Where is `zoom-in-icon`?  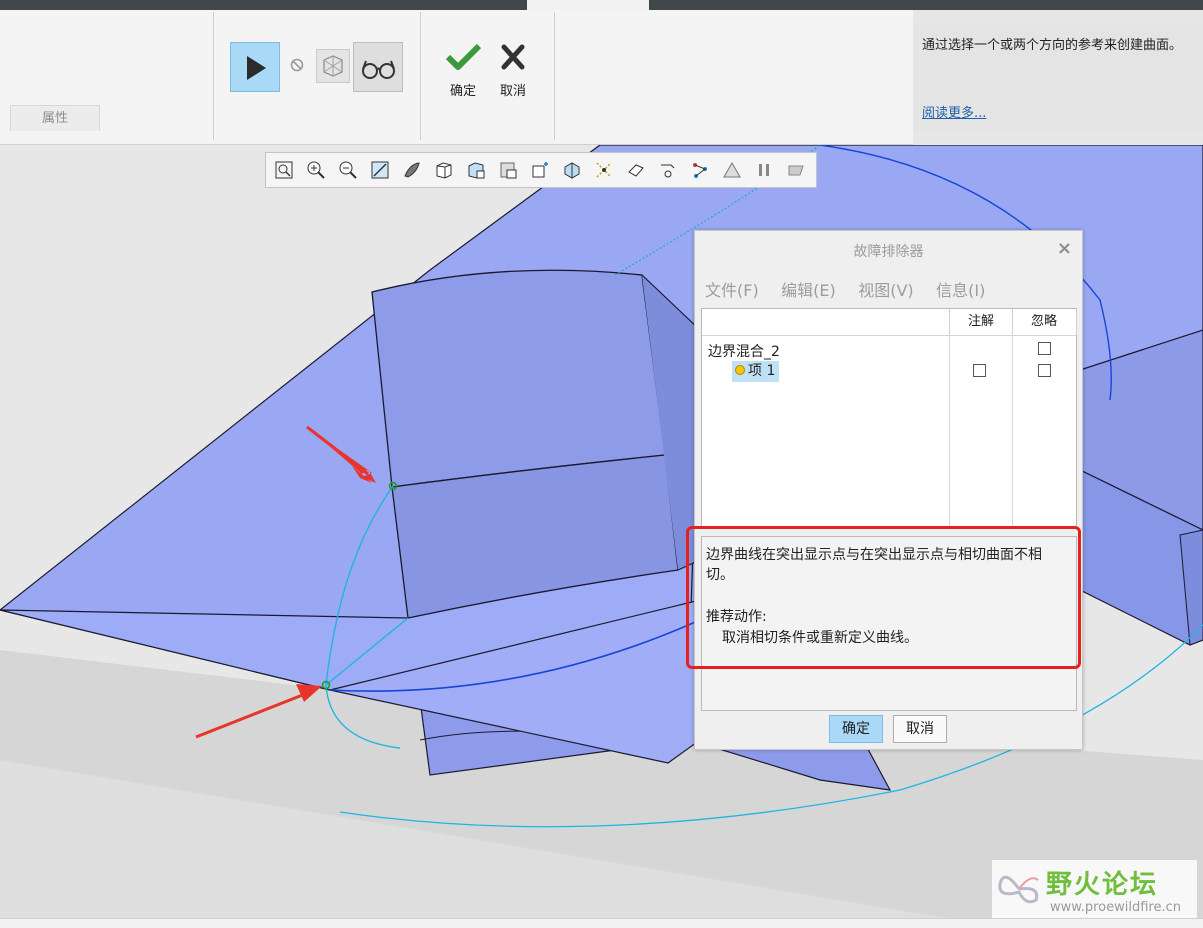 zoom-in-icon is located at coordinates (316, 170).